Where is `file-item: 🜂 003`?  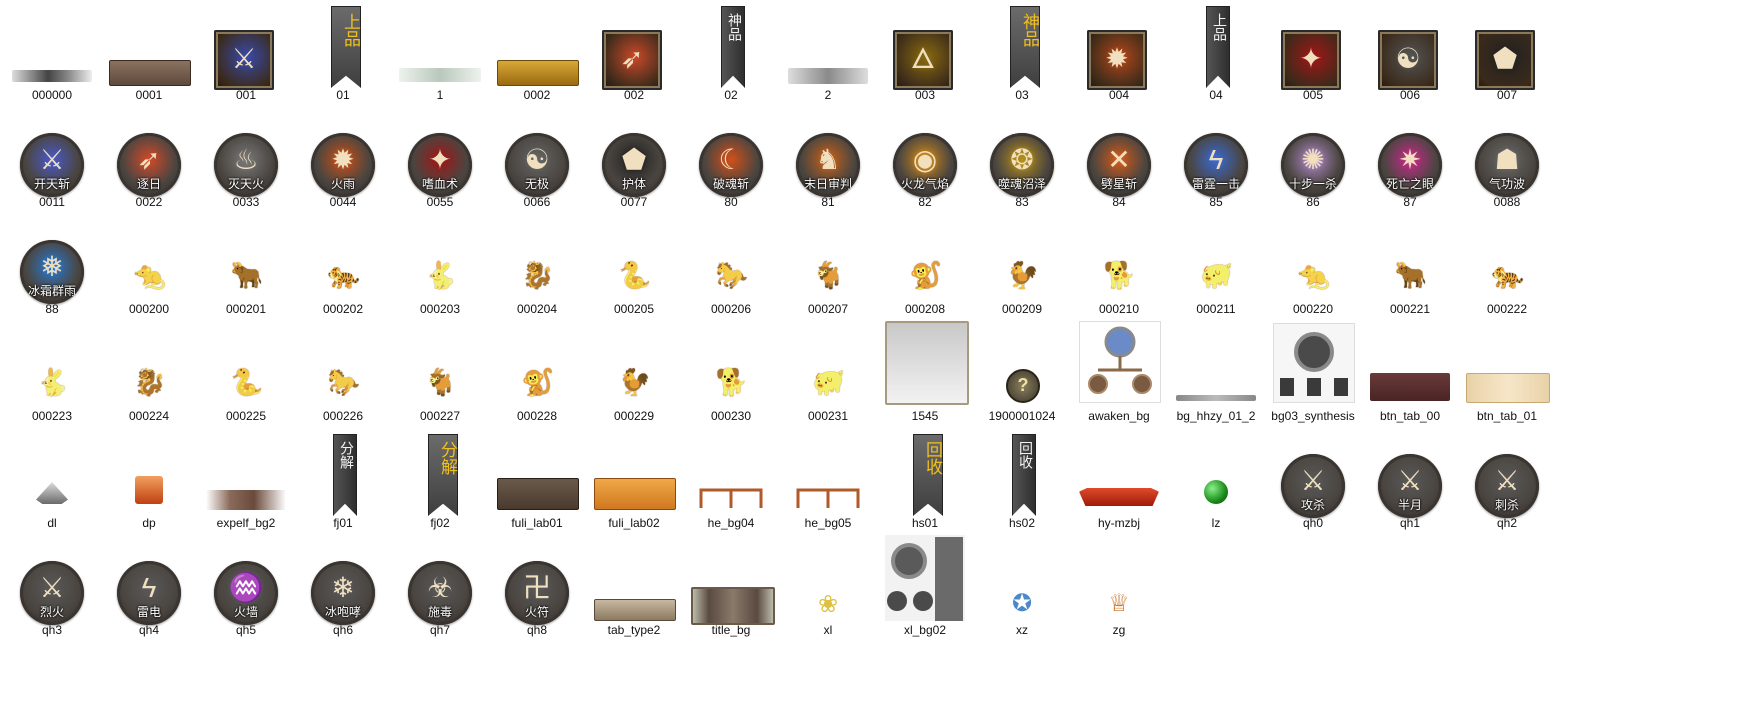 file-item: 🜂 003 is located at coordinates (925, 51).